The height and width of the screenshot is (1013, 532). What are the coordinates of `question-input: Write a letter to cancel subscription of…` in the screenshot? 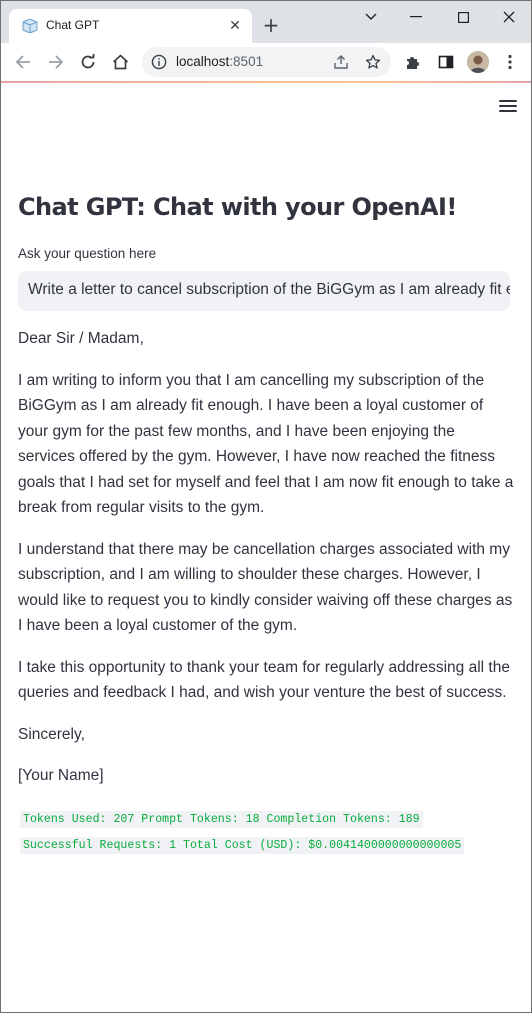 It's located at (264, 291).